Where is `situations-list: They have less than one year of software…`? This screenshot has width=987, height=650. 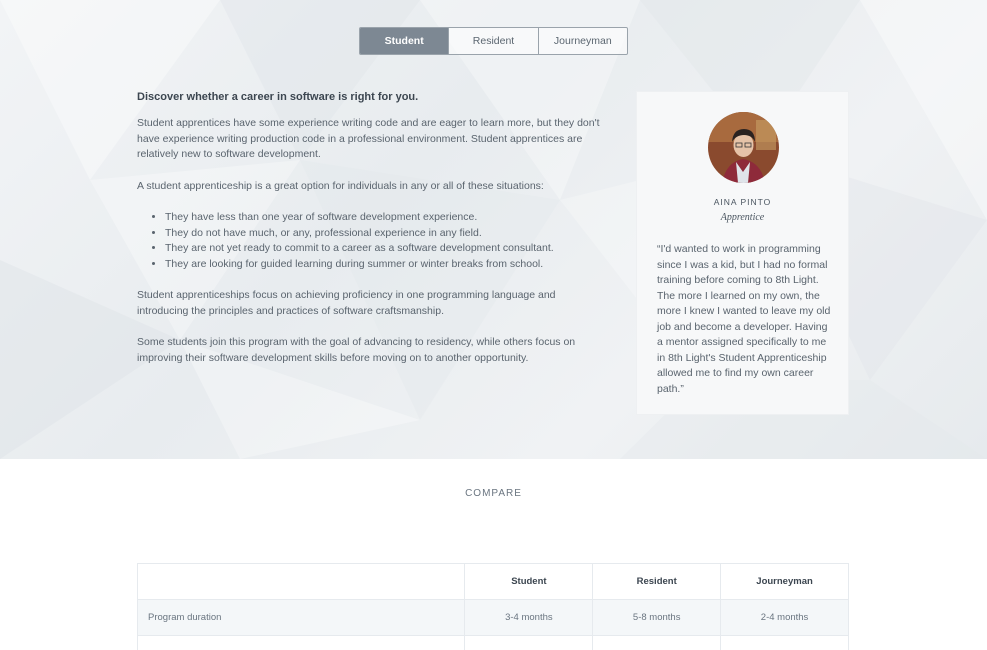
situations-list: They have less than one year of software… is located at coordinates (386, 241).